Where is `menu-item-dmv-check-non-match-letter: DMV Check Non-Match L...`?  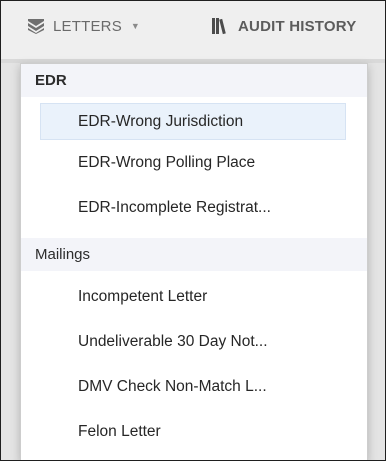
menu-item-dmv-check-non-match-letter: DMV Check Non-Match L... is located at coordinates (194, 387).